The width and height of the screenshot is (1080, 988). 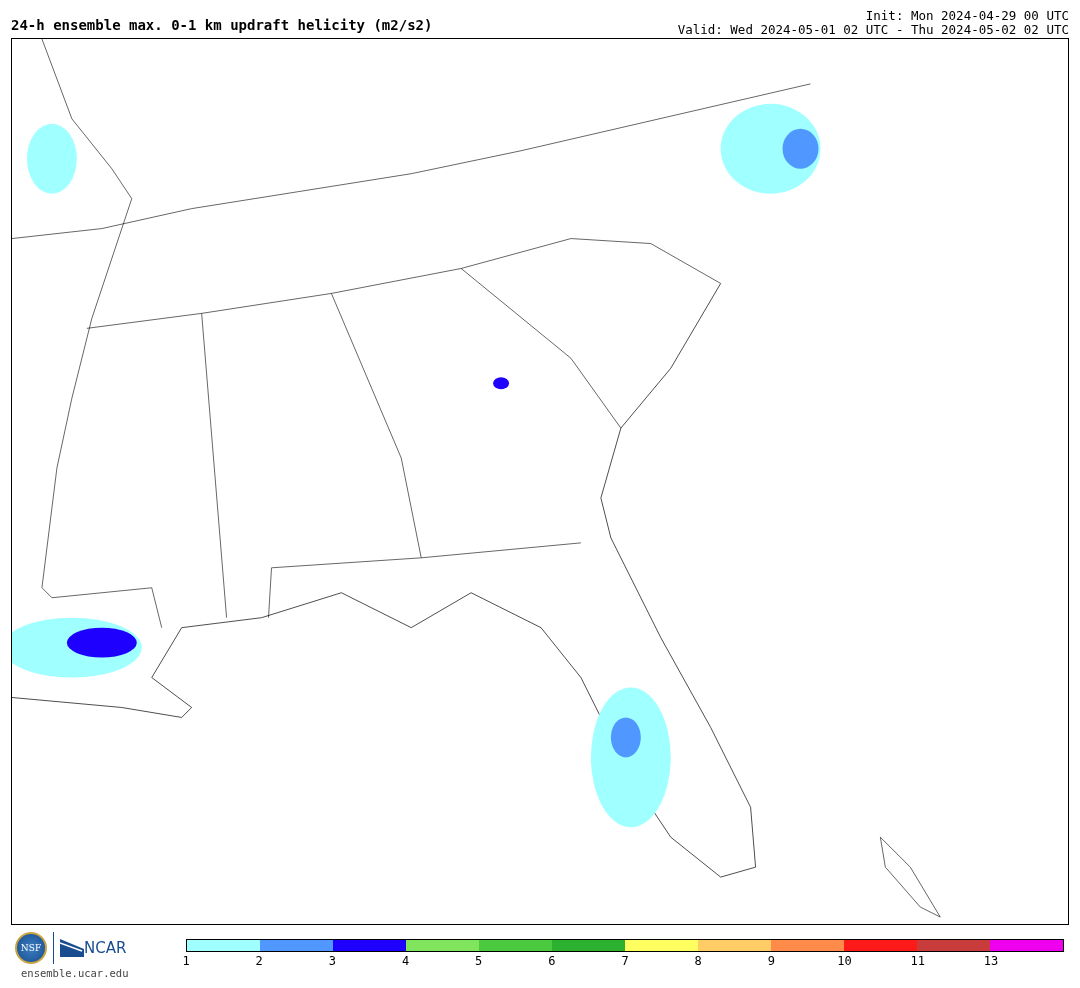 I want to click on ncar-swoosh-icon, so click(x=72, y=948).